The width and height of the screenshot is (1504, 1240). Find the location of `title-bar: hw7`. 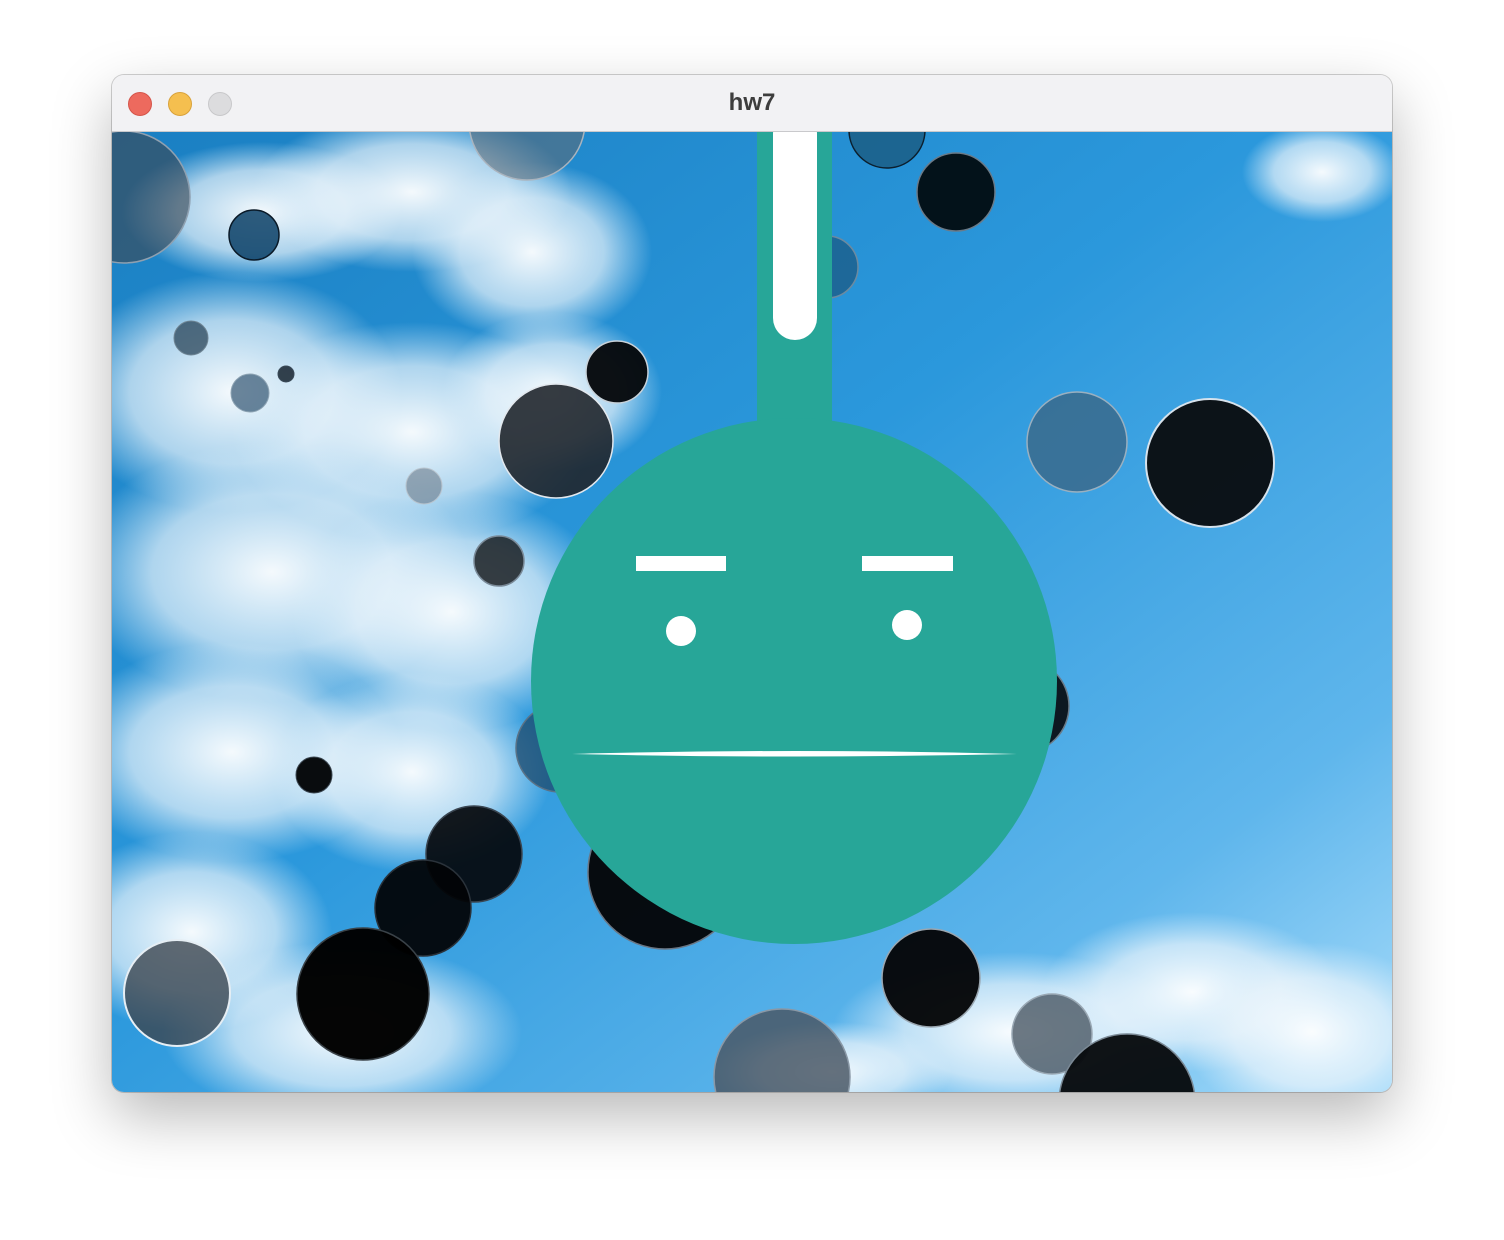

title-bar: hw7 is located at coordinates (752, 103).